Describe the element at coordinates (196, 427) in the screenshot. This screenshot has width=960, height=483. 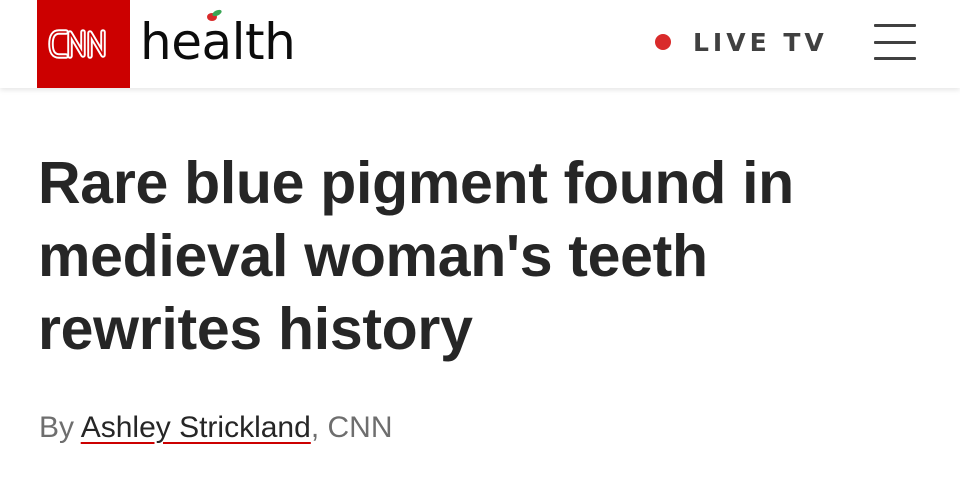
I see `author-link: Ashley Strickland` at that location.